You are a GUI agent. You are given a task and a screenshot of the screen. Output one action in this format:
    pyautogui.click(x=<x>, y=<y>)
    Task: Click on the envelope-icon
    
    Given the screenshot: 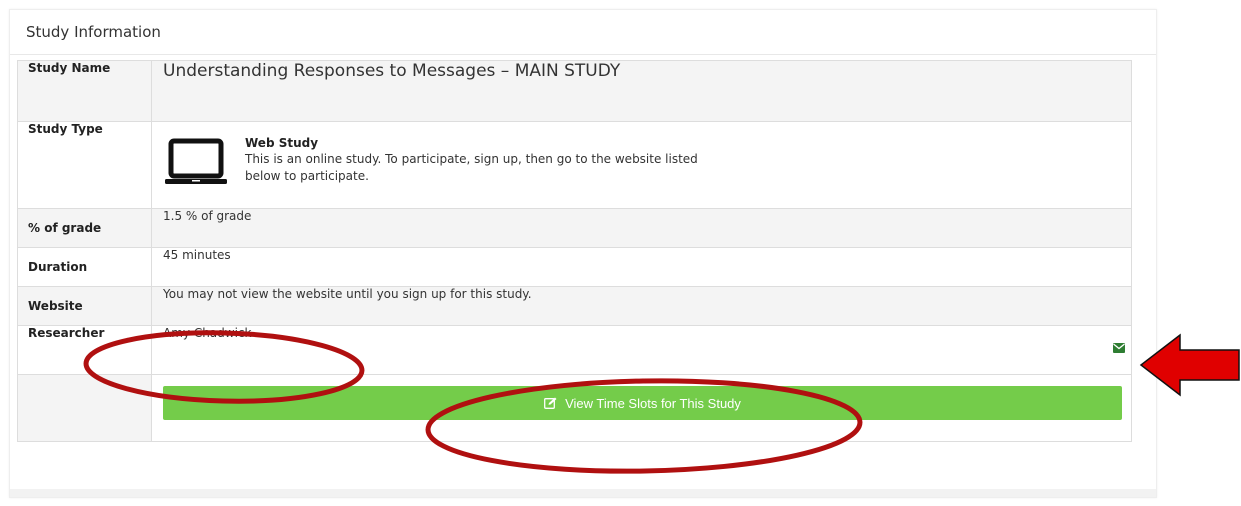 What is the action you would take?
    pyautogui.click(x=1119, y=348)
    